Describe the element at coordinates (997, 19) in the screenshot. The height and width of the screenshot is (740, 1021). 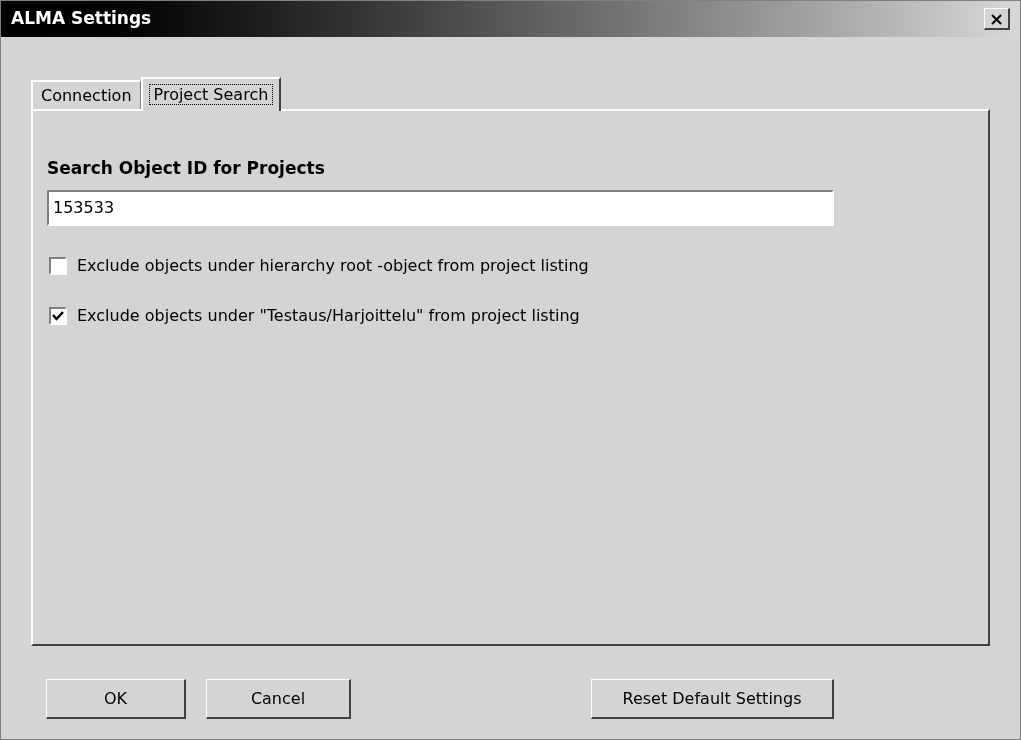
I see `close-button: ×` at that location.